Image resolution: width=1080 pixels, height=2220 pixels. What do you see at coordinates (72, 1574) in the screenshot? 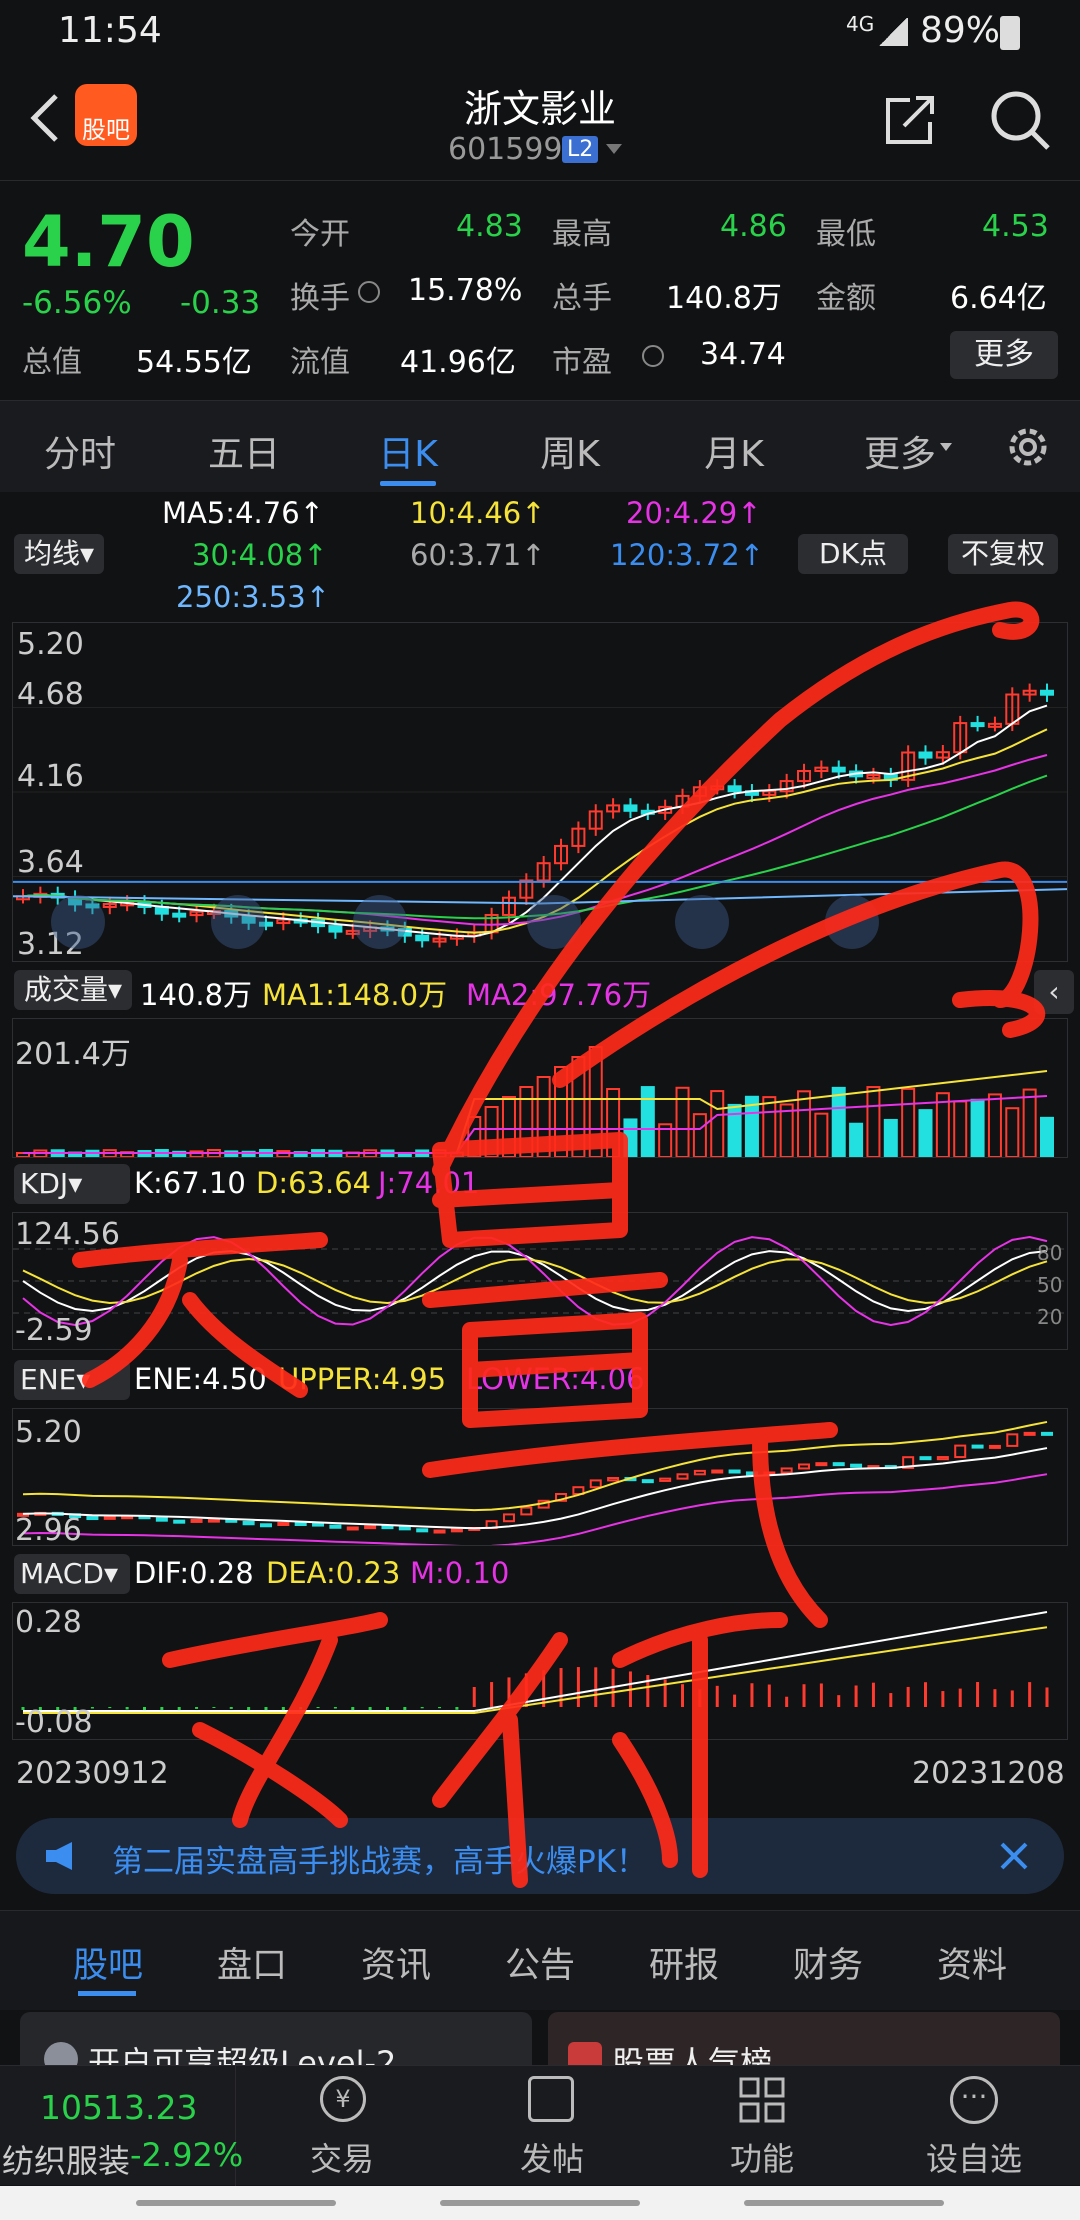
I see `macd-selector: MACD▾` at bounding box center [72, 1574].